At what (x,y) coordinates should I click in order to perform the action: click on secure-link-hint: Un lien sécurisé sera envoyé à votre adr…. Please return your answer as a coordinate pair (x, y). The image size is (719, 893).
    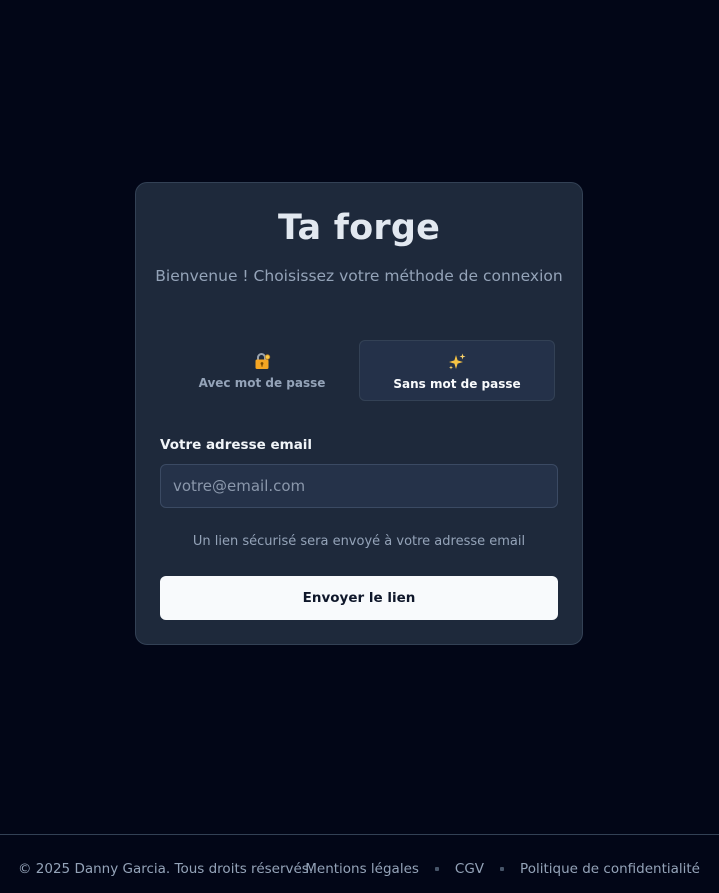
    Looking at the image, I should click on (359, 541).